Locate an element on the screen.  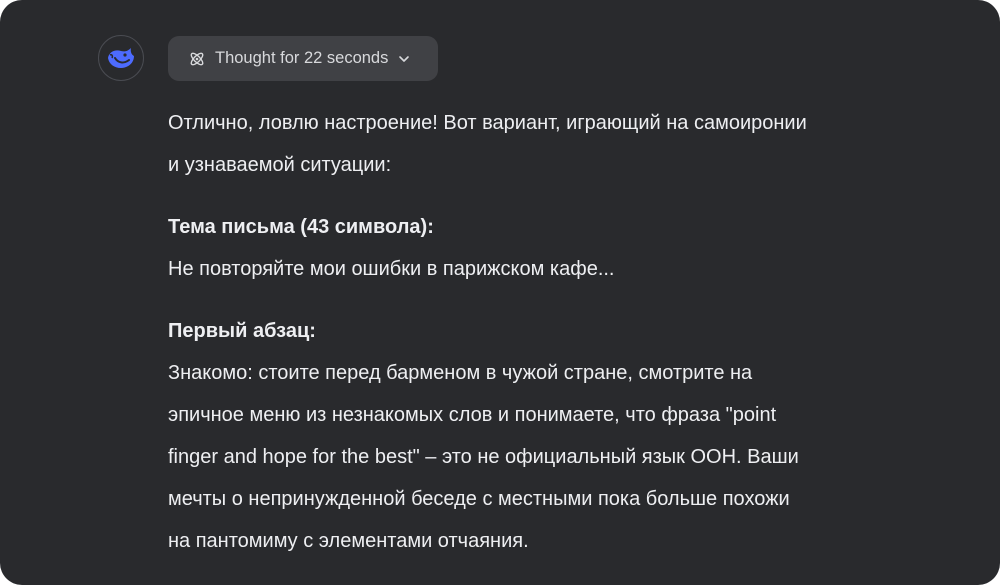
deepseek-logo-icon is located at coordinates (121, 58).